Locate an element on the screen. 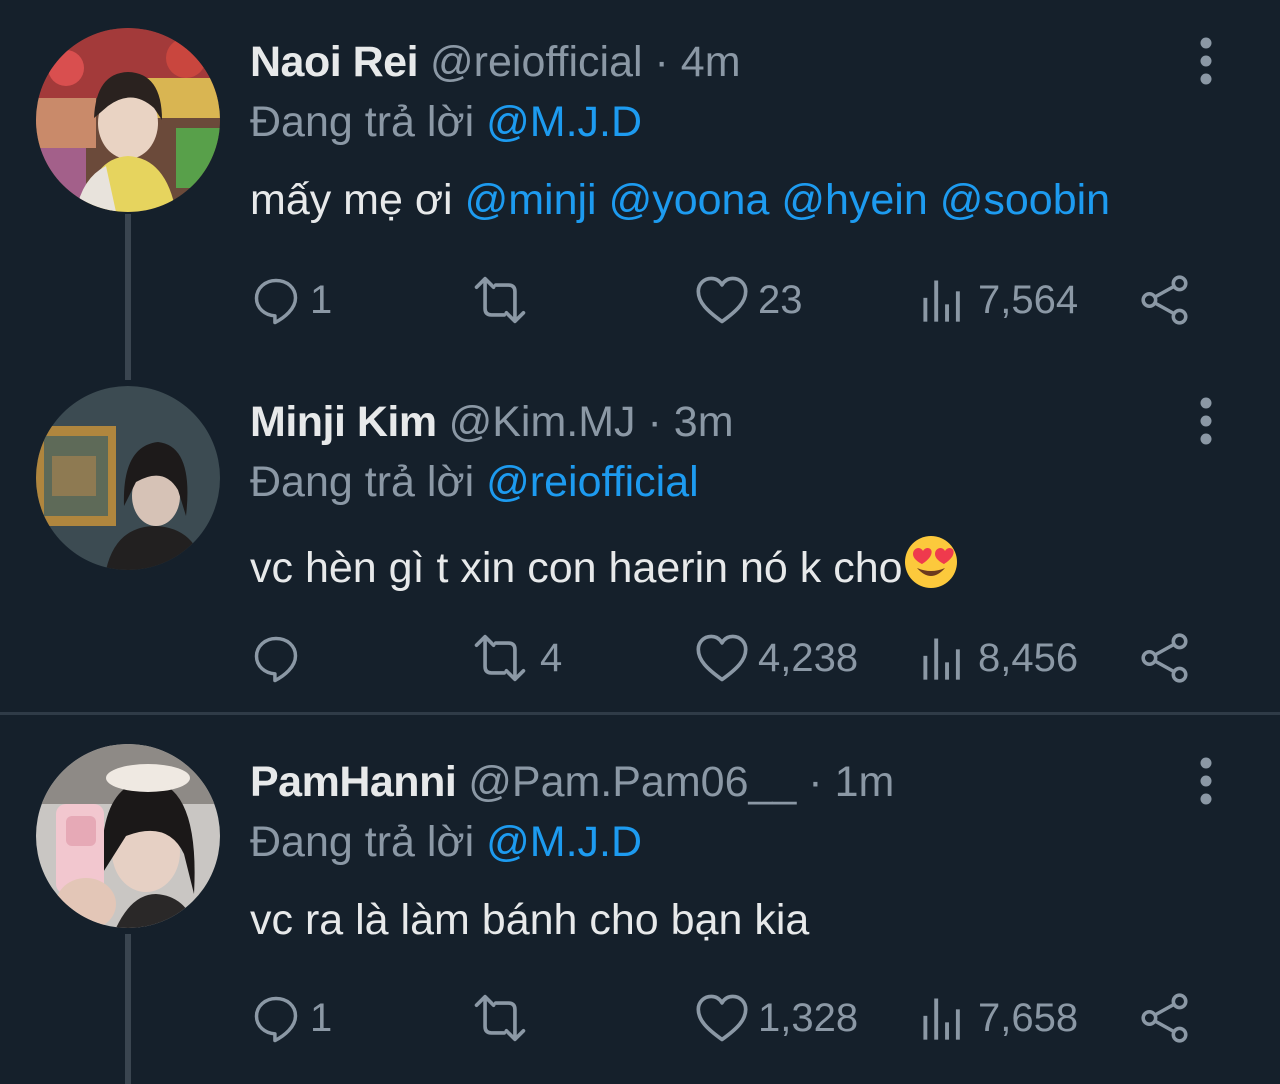 The image size is (1280, 1084). tweet-header: Naoi Rei @reiofficial · 4m is located at coordinates (495, 62).